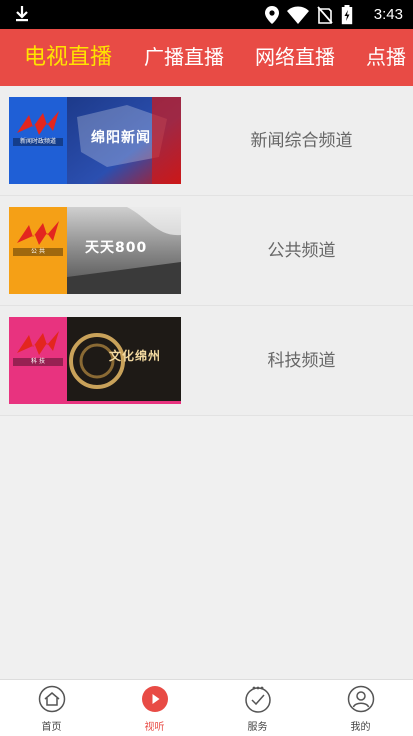 The width and height of the screenshot is (413, 736). What do you see at coordinates (295, 57) in the screenshot?
I see `tab-web-live: 网络直播` at bounding box center [295, 57].